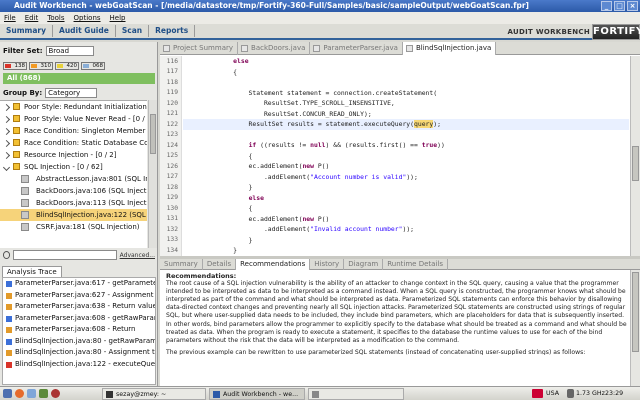 The image size is (640, 400). What do you see at coordinates (32, 271) in the screenshot?
I see `tab-analysis-trace: Analysis Trace` at bounding box center [32, 271].